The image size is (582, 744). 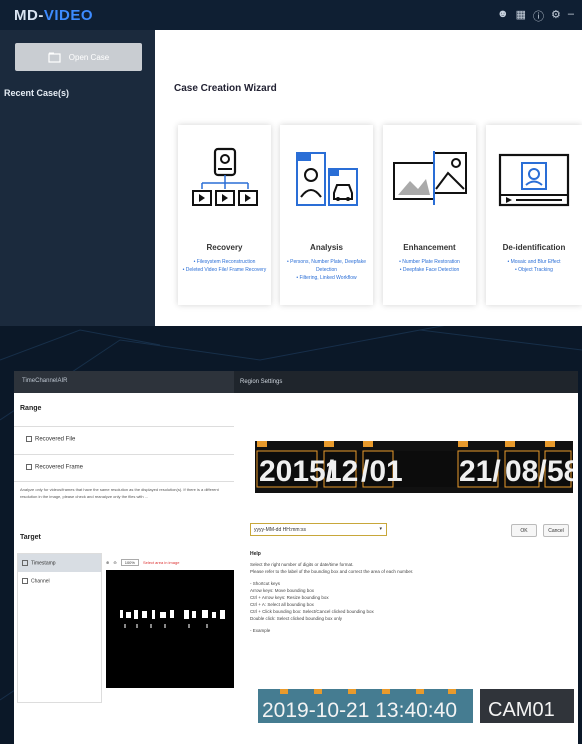 What do you see at coordinates (297, 471) in the screenshot?
I see `strip-text-year: 2015/` at bounding box center [297, 471].